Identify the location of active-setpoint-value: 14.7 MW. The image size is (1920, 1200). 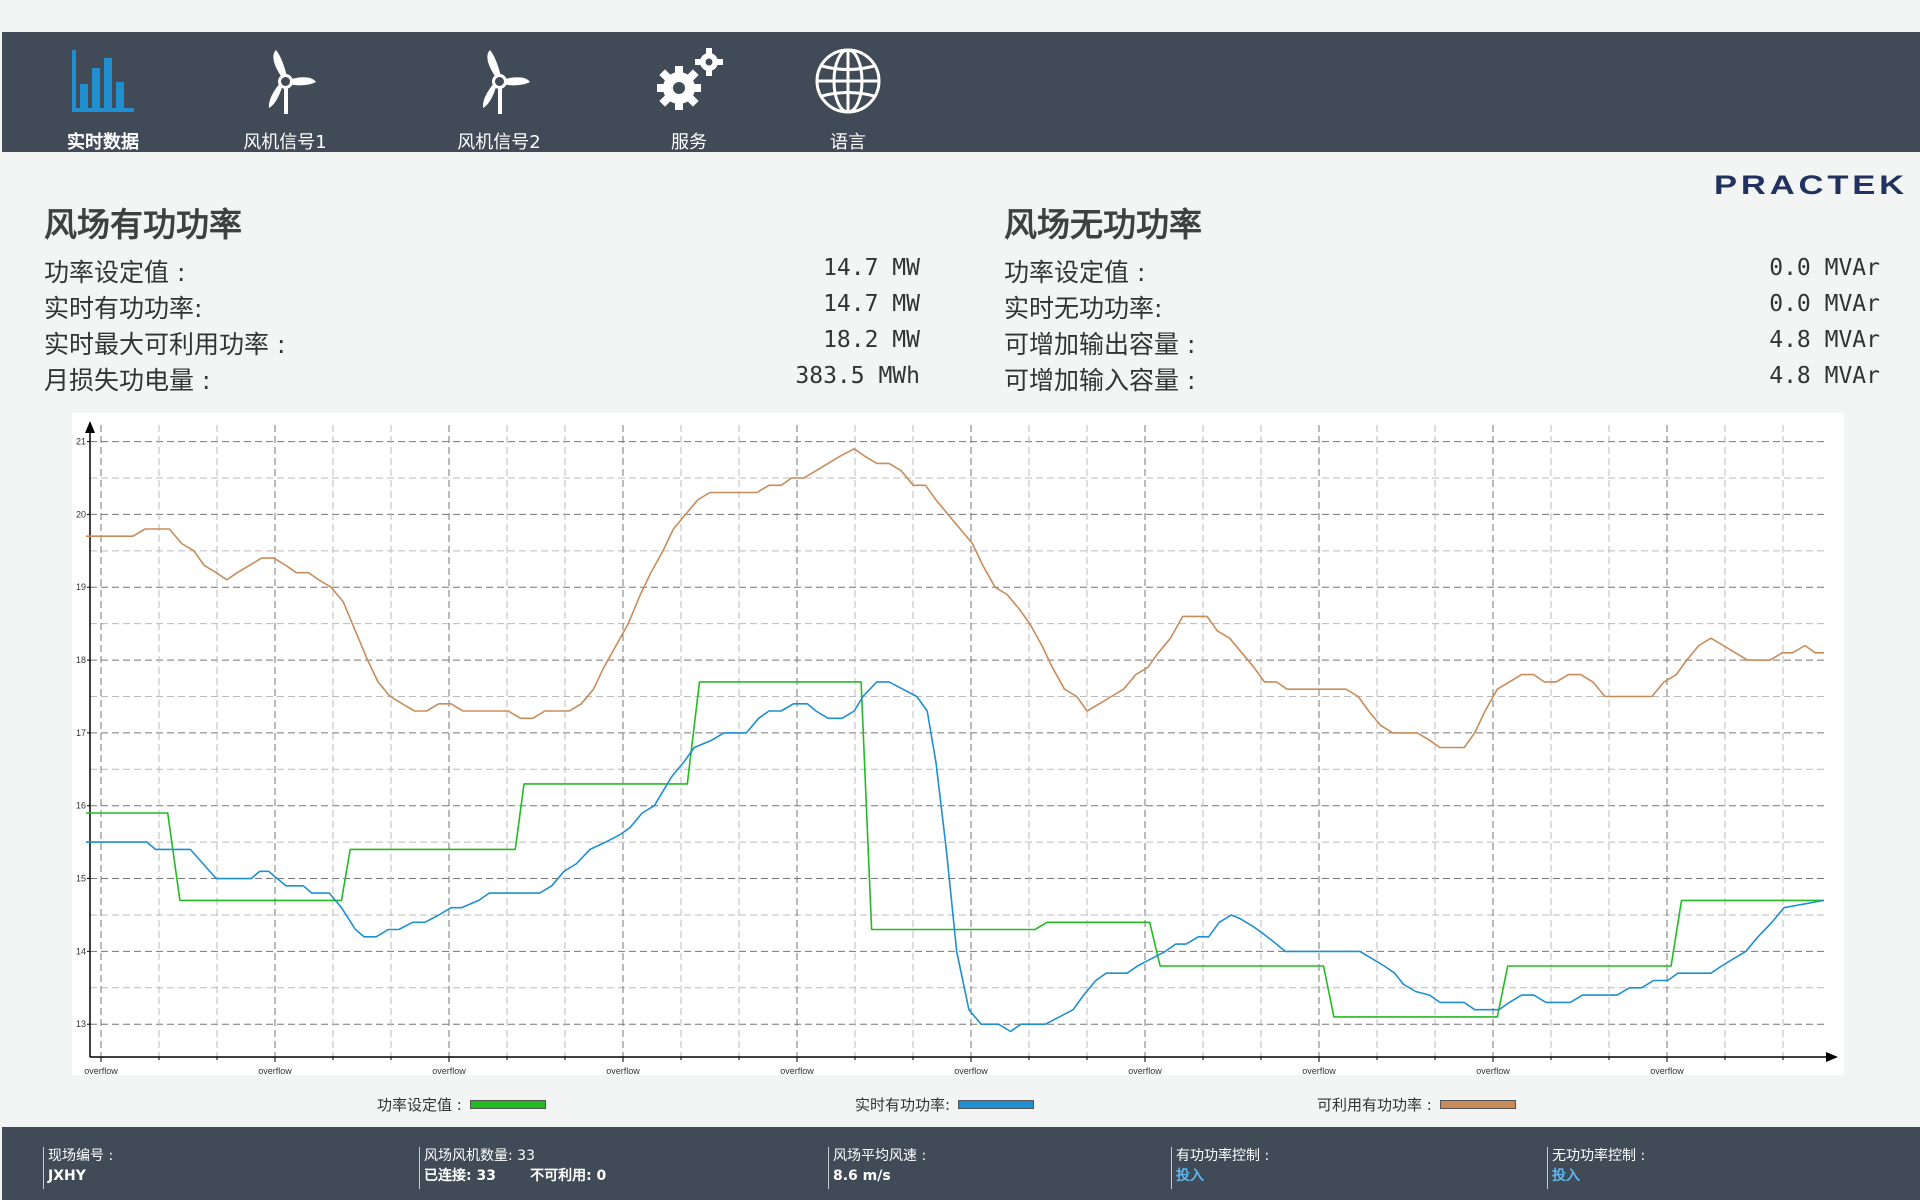
(871, 268).